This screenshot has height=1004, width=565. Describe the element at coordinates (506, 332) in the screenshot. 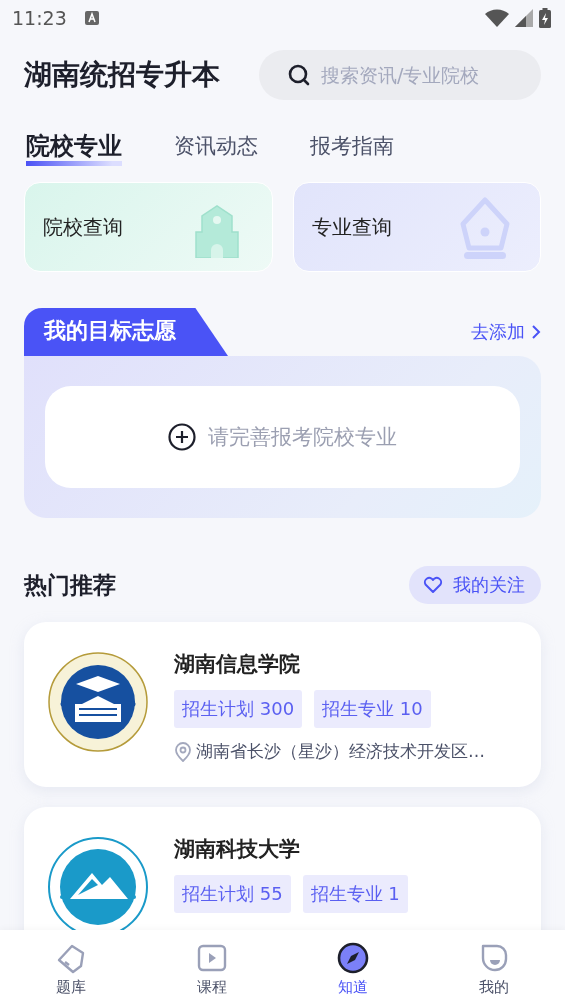

I see `add-link: 去添加` at that location.